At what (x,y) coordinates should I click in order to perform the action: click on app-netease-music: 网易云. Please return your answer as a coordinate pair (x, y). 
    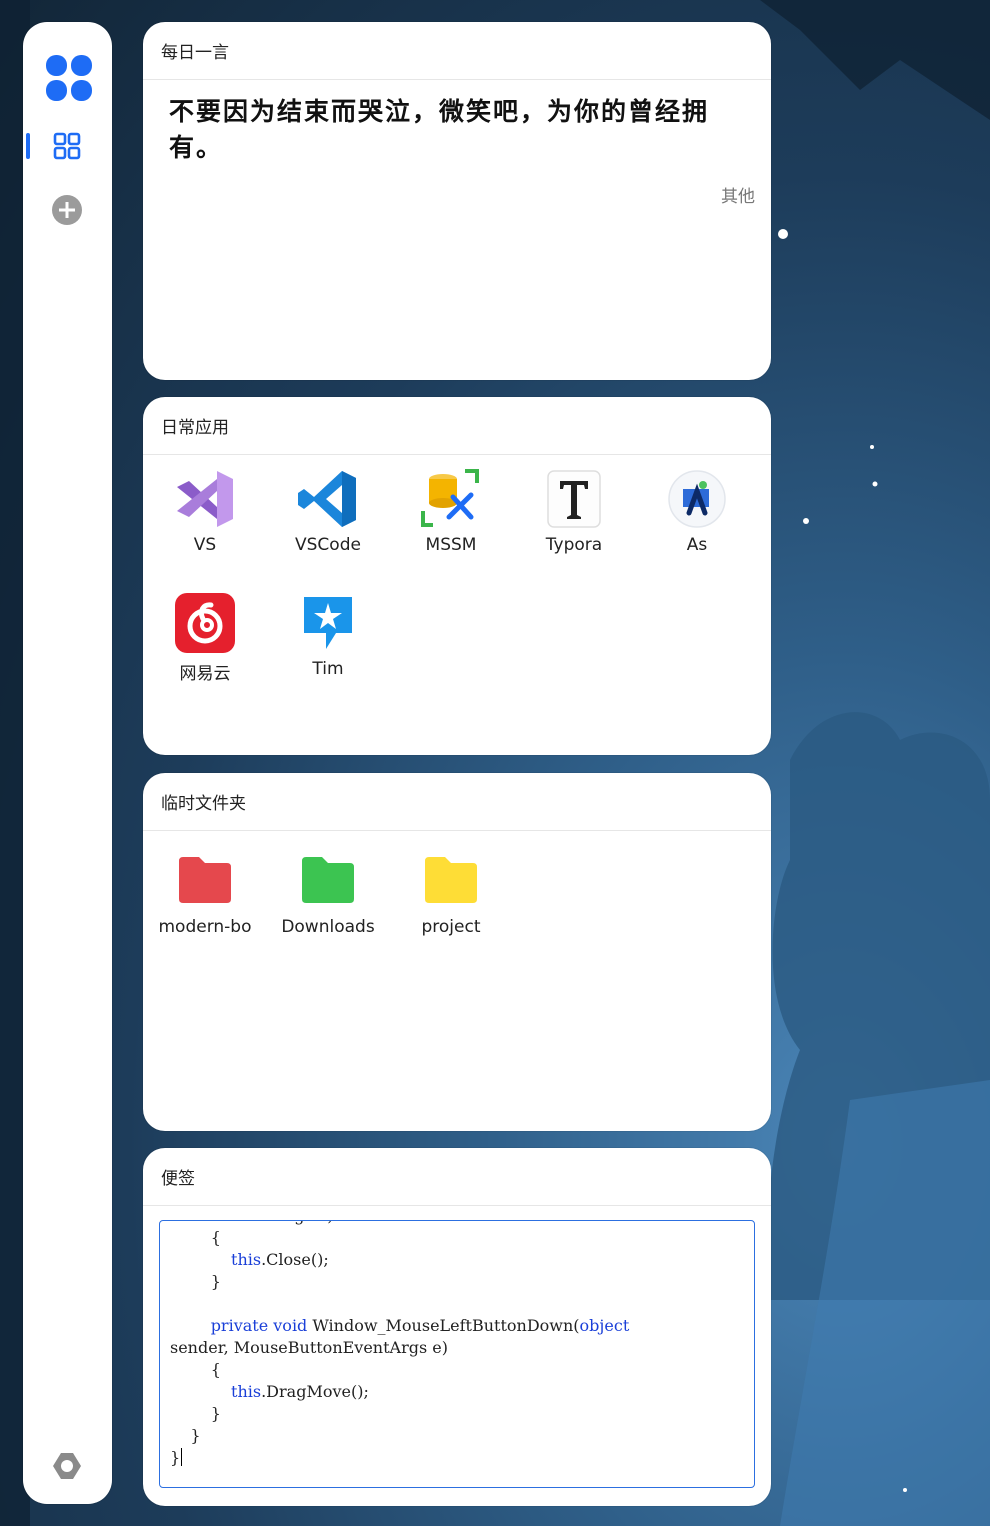
    Looking at the image, I should click on (205, 637).